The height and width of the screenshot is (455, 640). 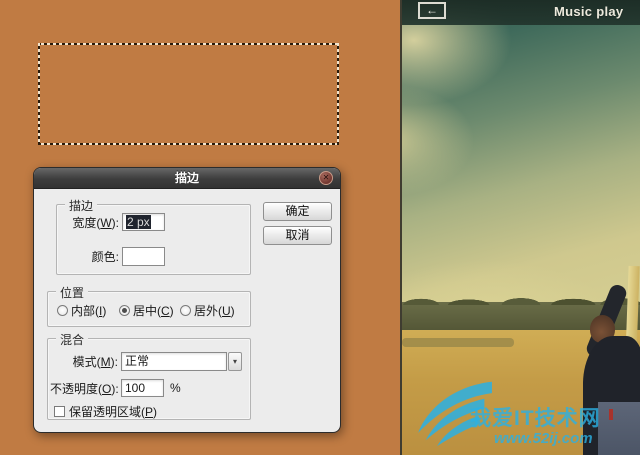 I want to click on watermark: 我爱IT技术网 www.52ij.com, so click(x=525, y=415).